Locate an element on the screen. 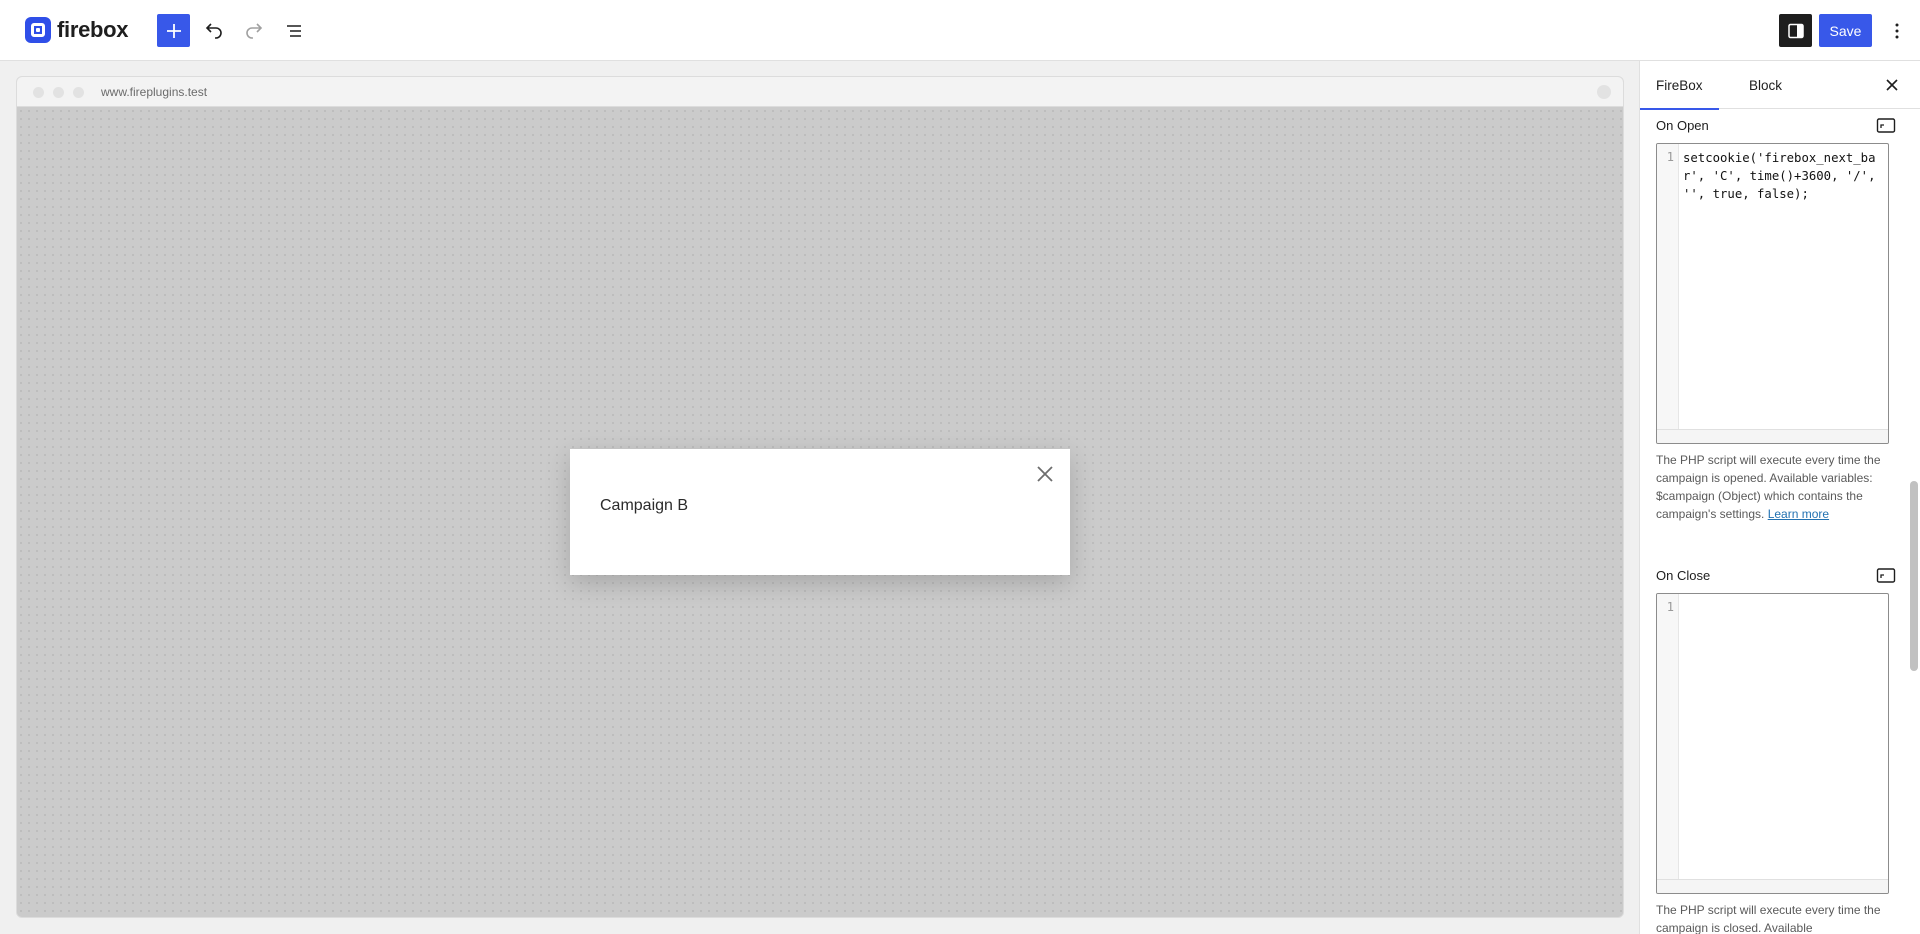 The image size is (1920, 934). browser-address-bar: www.fireplugins.test is located at coordinates (820, 92).